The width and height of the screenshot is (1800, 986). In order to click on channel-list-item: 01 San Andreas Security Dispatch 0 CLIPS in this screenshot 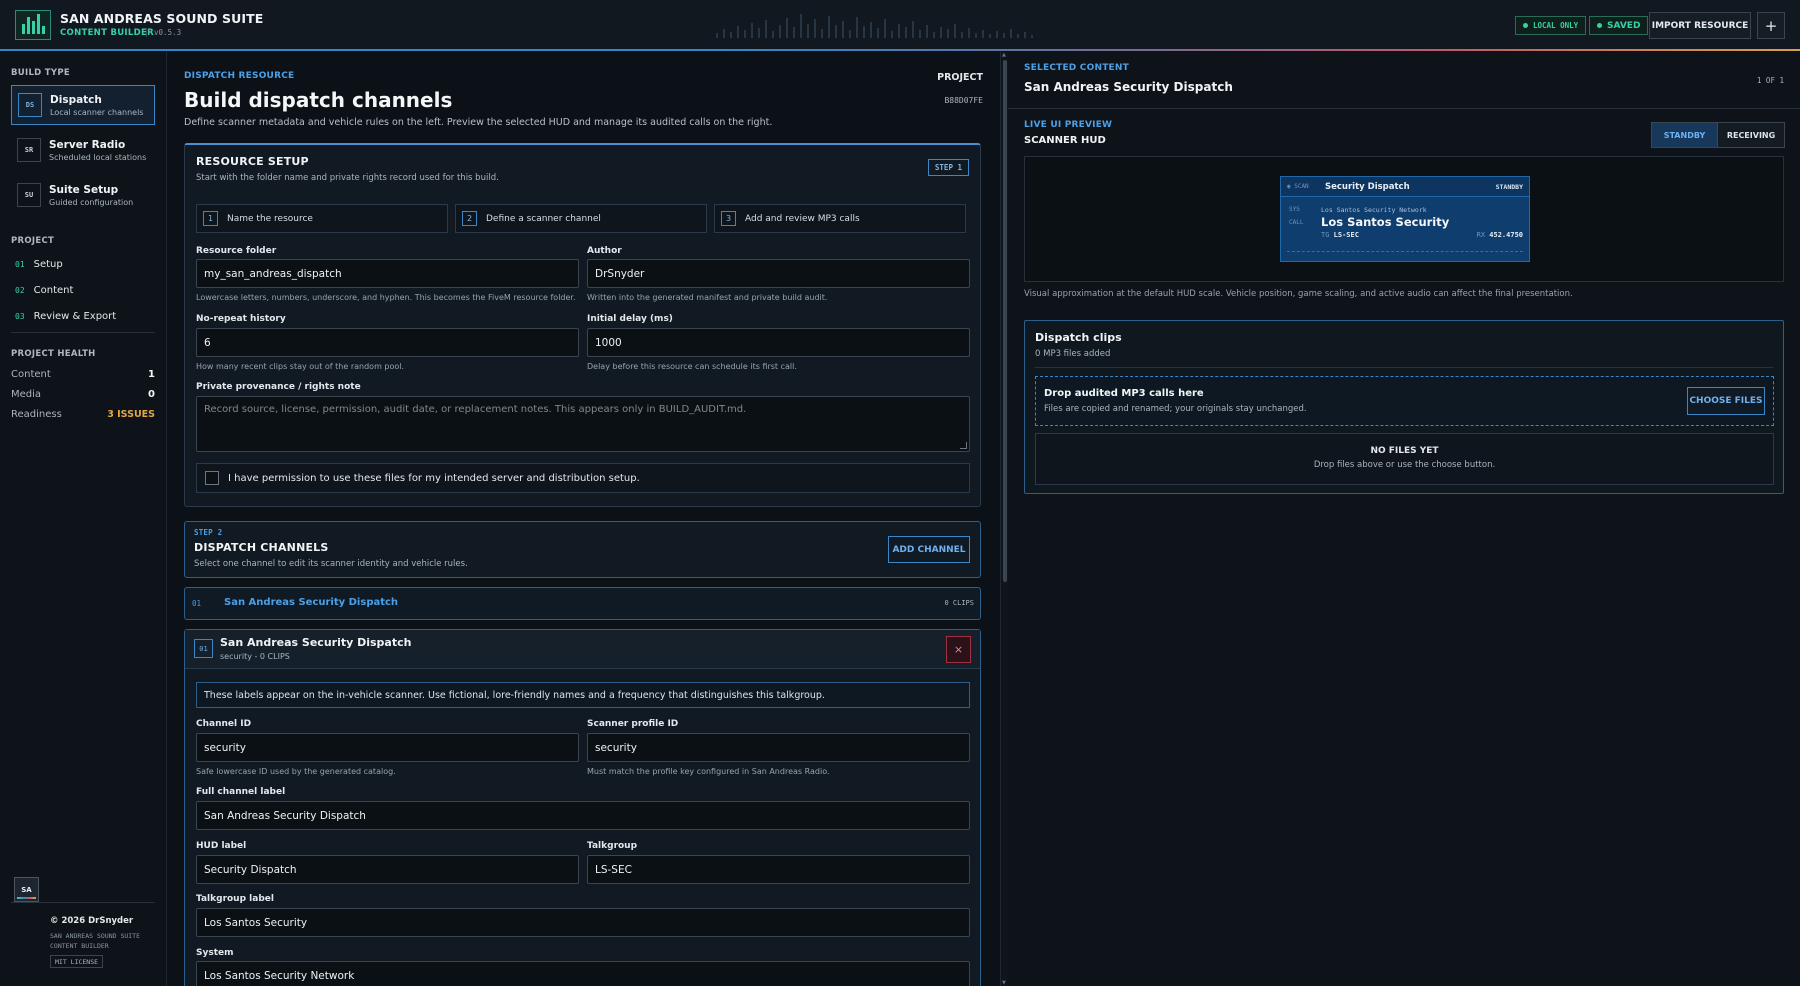, I will do `click(582, 603)`.